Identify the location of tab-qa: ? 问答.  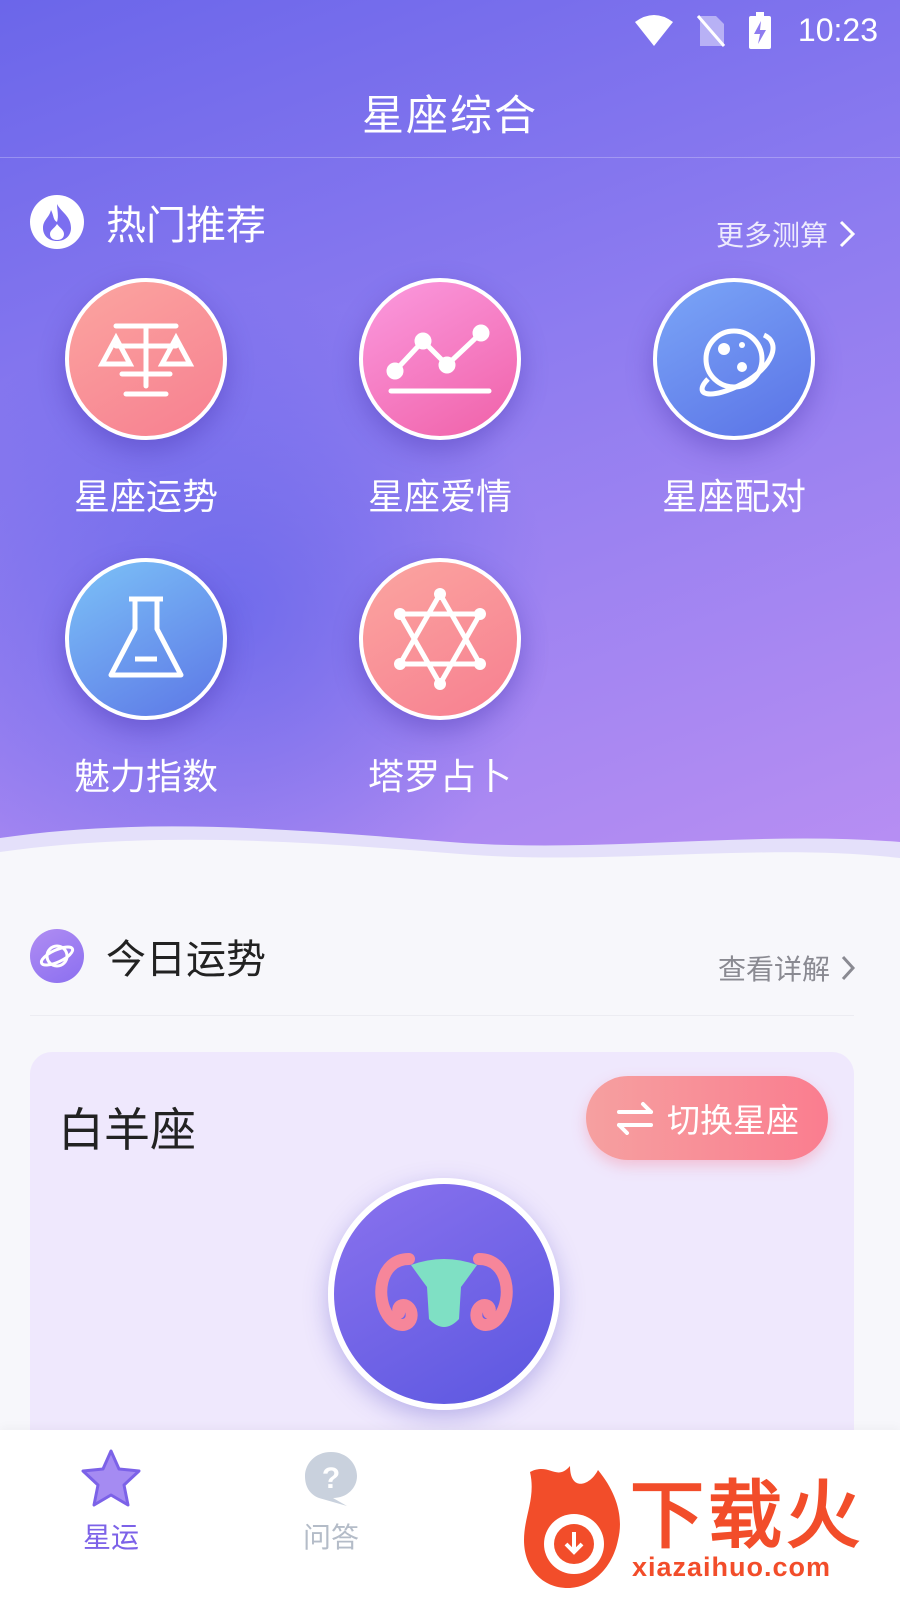
(331, 1502).